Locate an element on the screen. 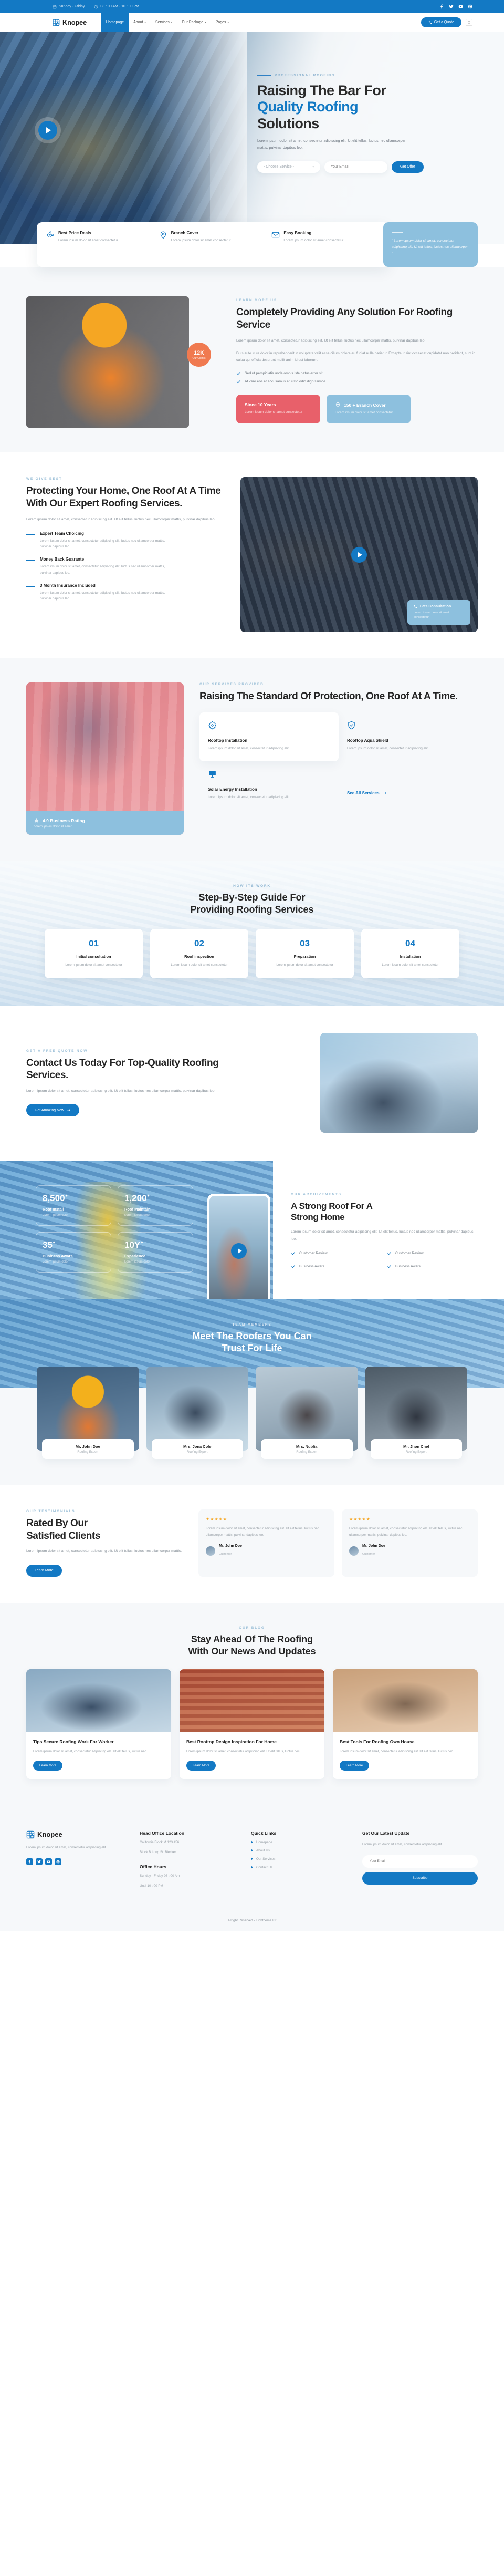 This screenshot has width=504, height=2576. achievements-video-card is located at coordinates (238, 1246).